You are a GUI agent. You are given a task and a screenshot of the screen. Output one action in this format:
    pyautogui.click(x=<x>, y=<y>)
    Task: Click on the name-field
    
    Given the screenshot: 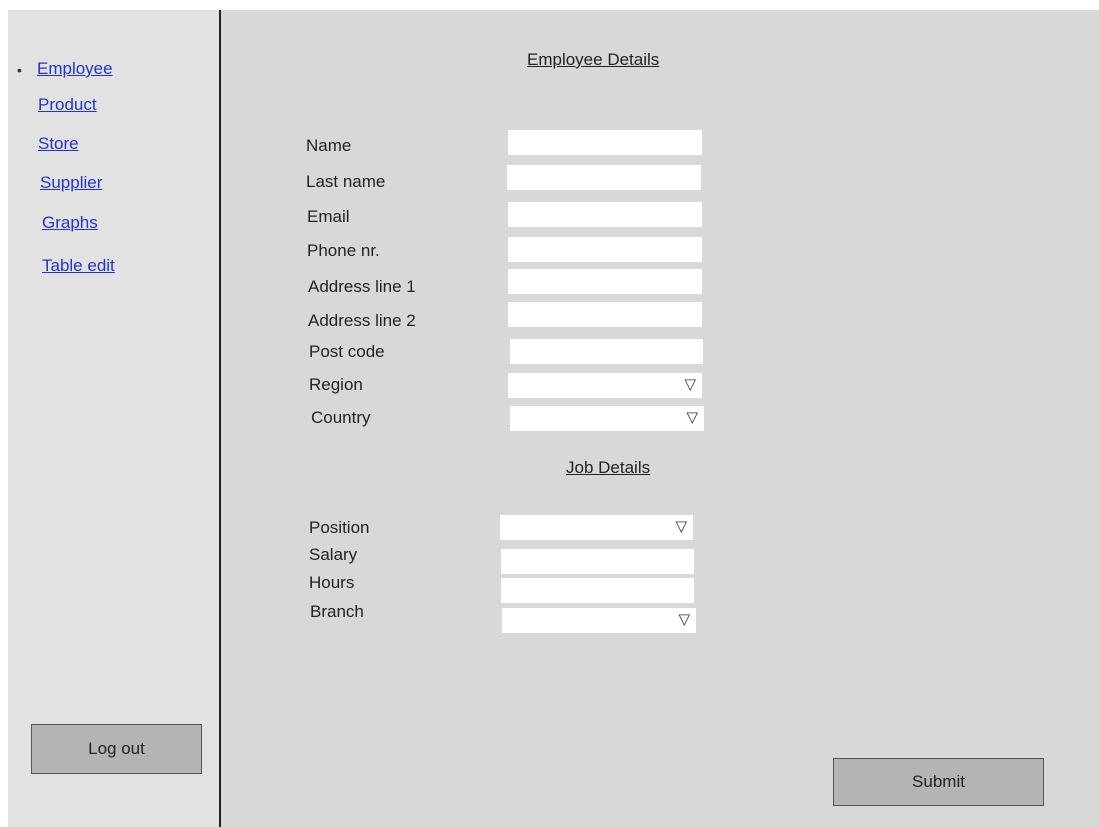 What is the action you would take?
    pyautogui.click(x=605, y=142)
    